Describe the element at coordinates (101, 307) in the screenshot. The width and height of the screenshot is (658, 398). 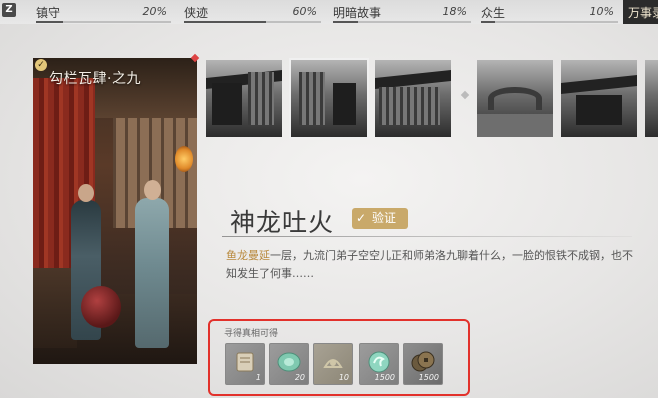
I see `poster-red-jar` at that location.